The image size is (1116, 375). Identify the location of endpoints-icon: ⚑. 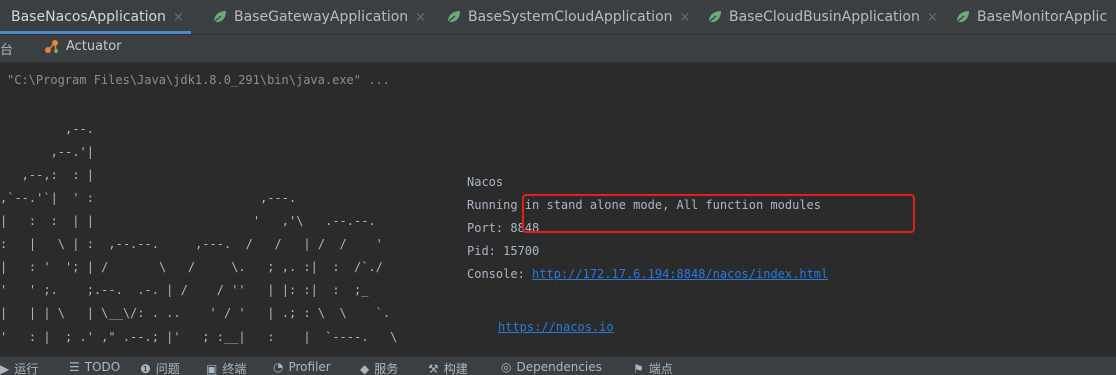
(638, 368).